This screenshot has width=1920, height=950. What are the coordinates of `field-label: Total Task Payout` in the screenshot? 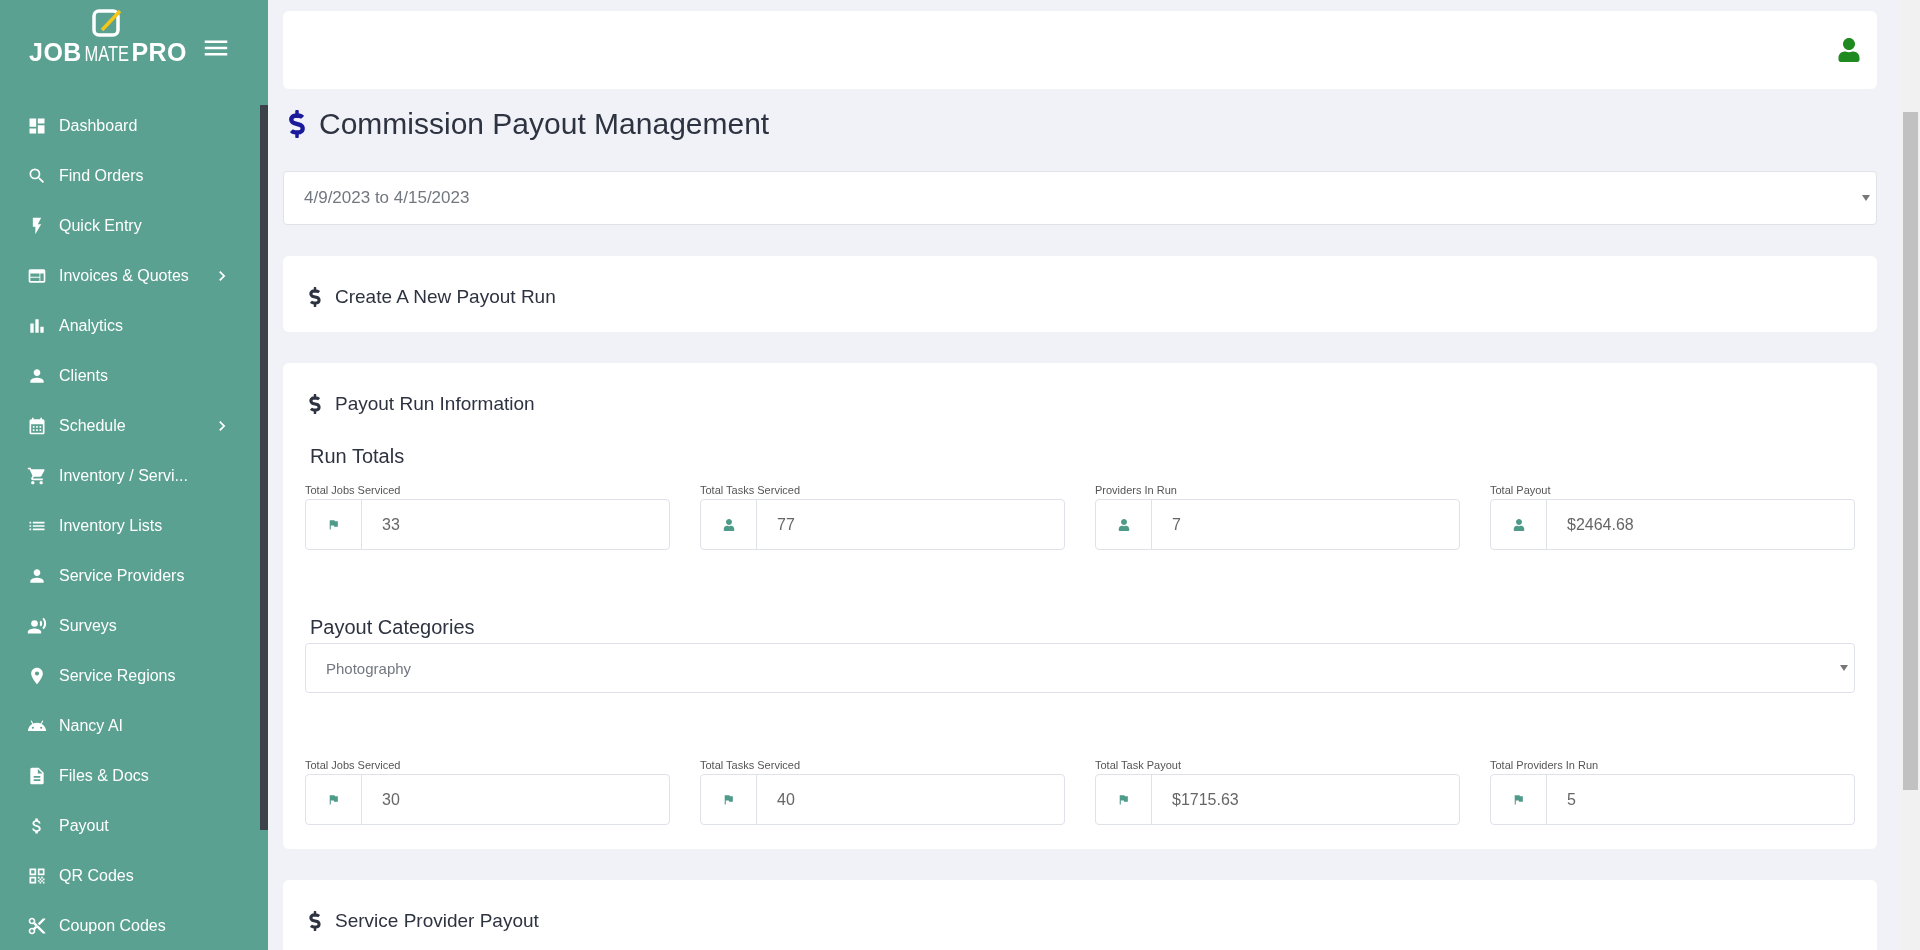 It's located at (1138, 765).